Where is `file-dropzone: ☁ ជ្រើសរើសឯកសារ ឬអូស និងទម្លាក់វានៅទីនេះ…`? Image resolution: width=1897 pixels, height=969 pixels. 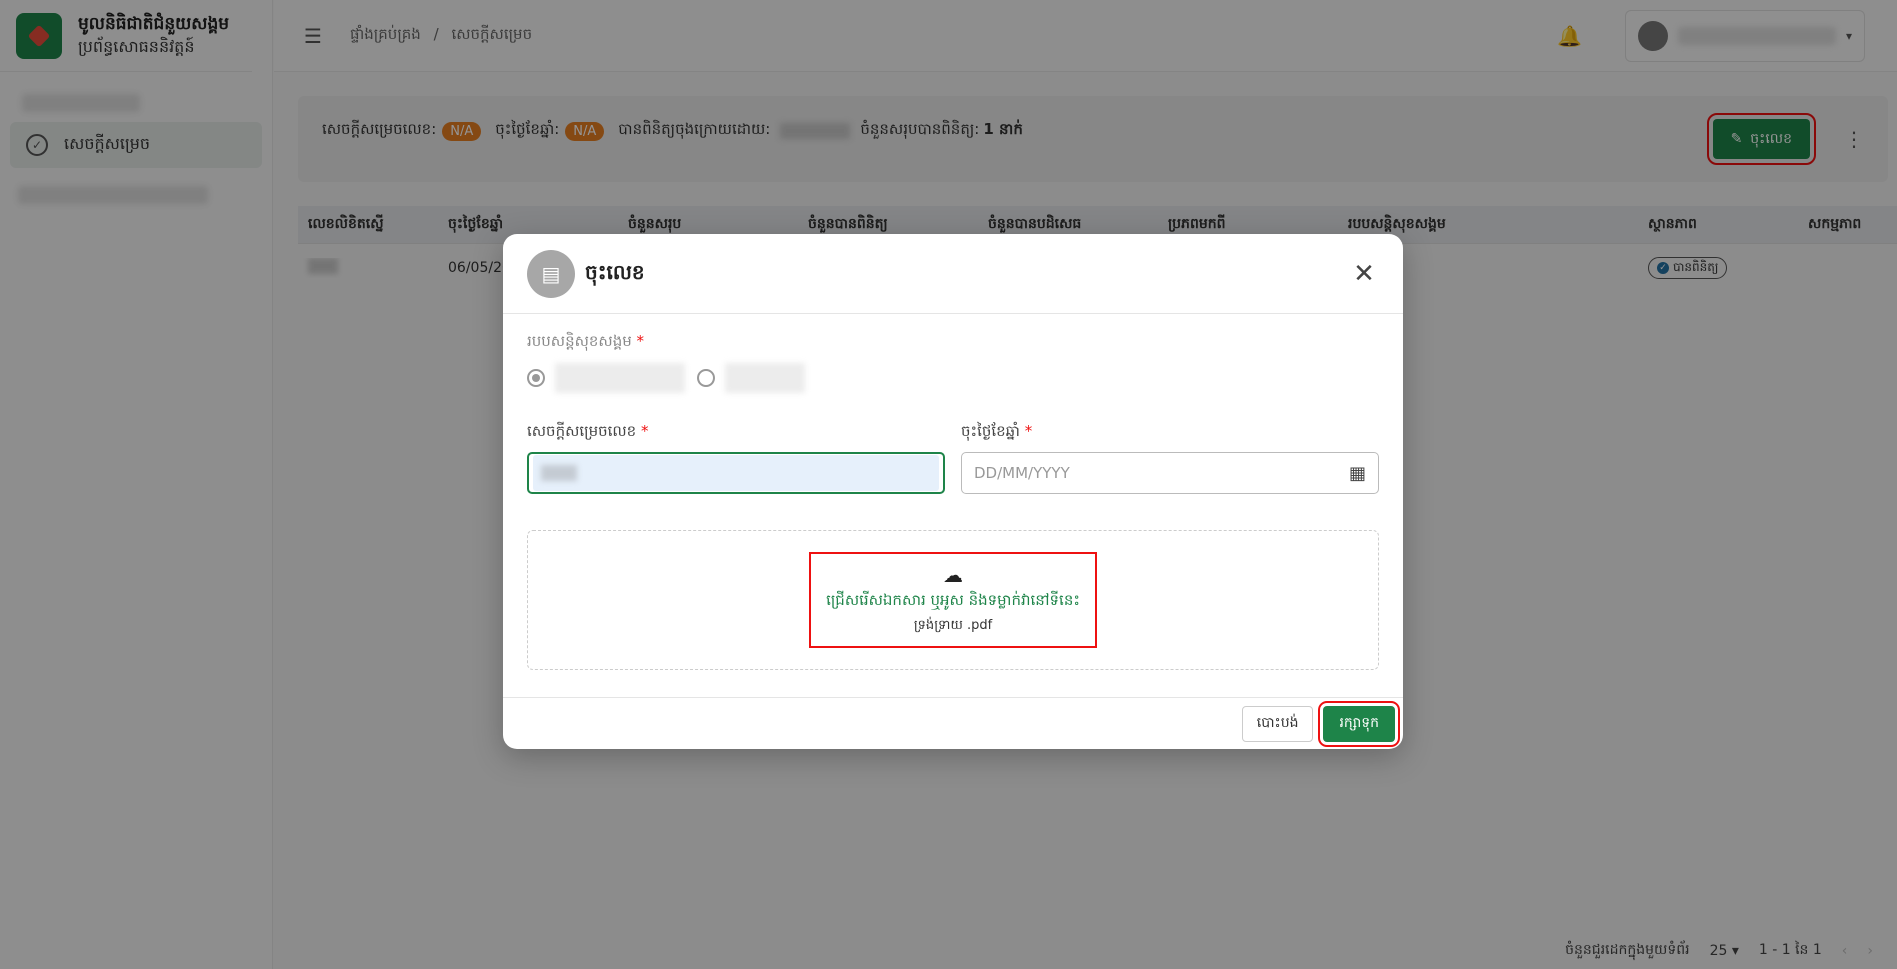 file-dropzone: ☁ ជ្រើសរើសឯកសារ ឬអូស និងទម្លាក់វានៅទីនេះ… is located at coordinates (953, 600).